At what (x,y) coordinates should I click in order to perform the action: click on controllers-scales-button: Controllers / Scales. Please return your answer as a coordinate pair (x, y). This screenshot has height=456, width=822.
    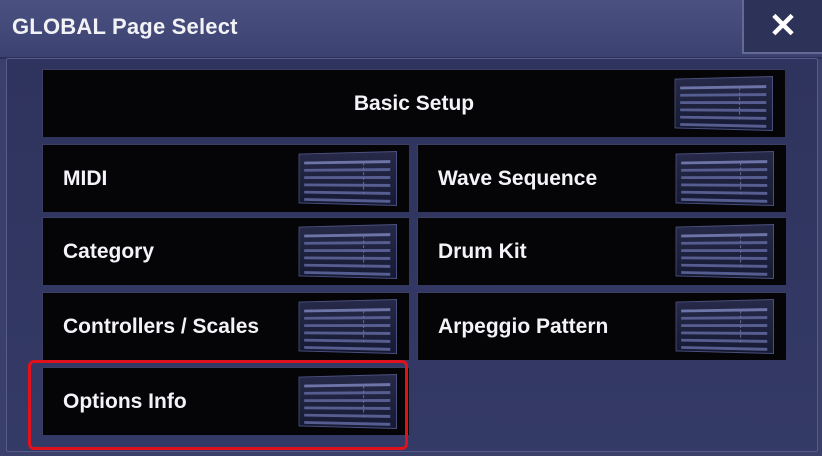
    Looking at the image, I should click on (225, 326).